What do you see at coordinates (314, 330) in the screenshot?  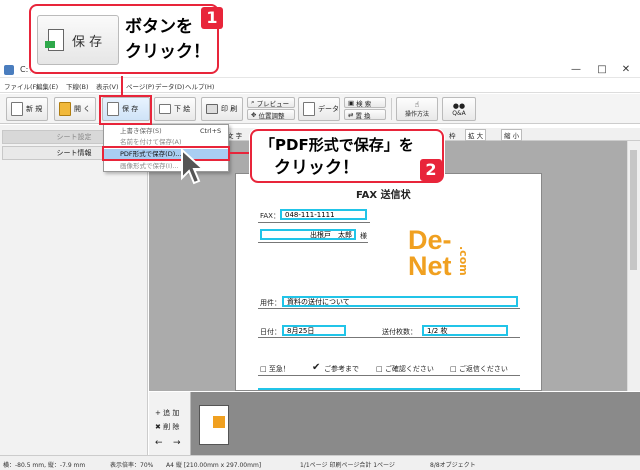 I see `date-field: 8月25日` at bounding box center [314, 330].